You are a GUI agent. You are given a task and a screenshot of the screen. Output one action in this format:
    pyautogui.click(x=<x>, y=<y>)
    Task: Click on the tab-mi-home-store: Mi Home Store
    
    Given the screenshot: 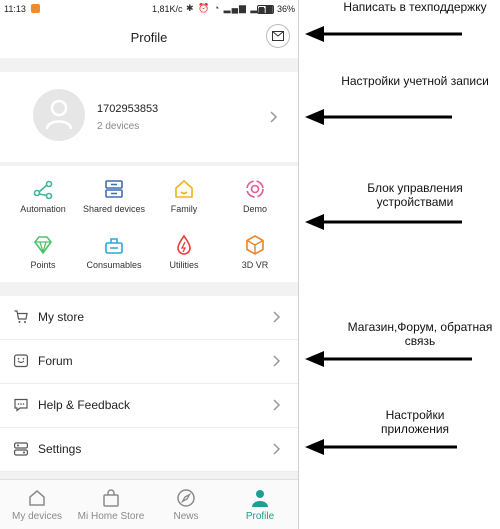 What is the action you would take?
    pyautogui.click(x=111, y=504)
    